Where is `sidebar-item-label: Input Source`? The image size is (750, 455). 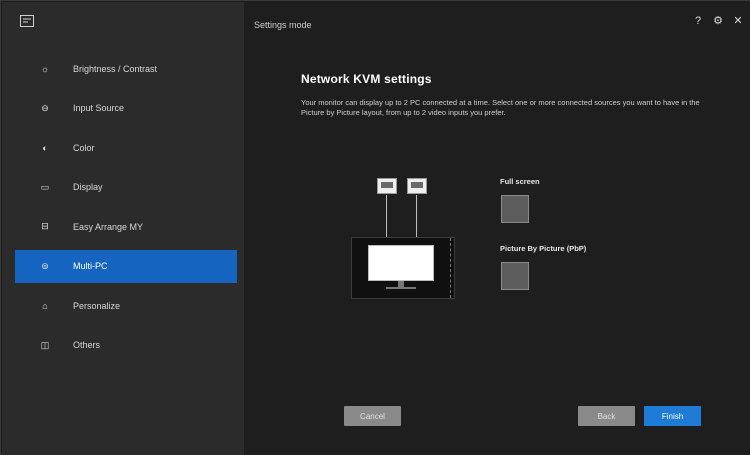 sidebar-item-label: Input Source is located at coordinates (99, 108).